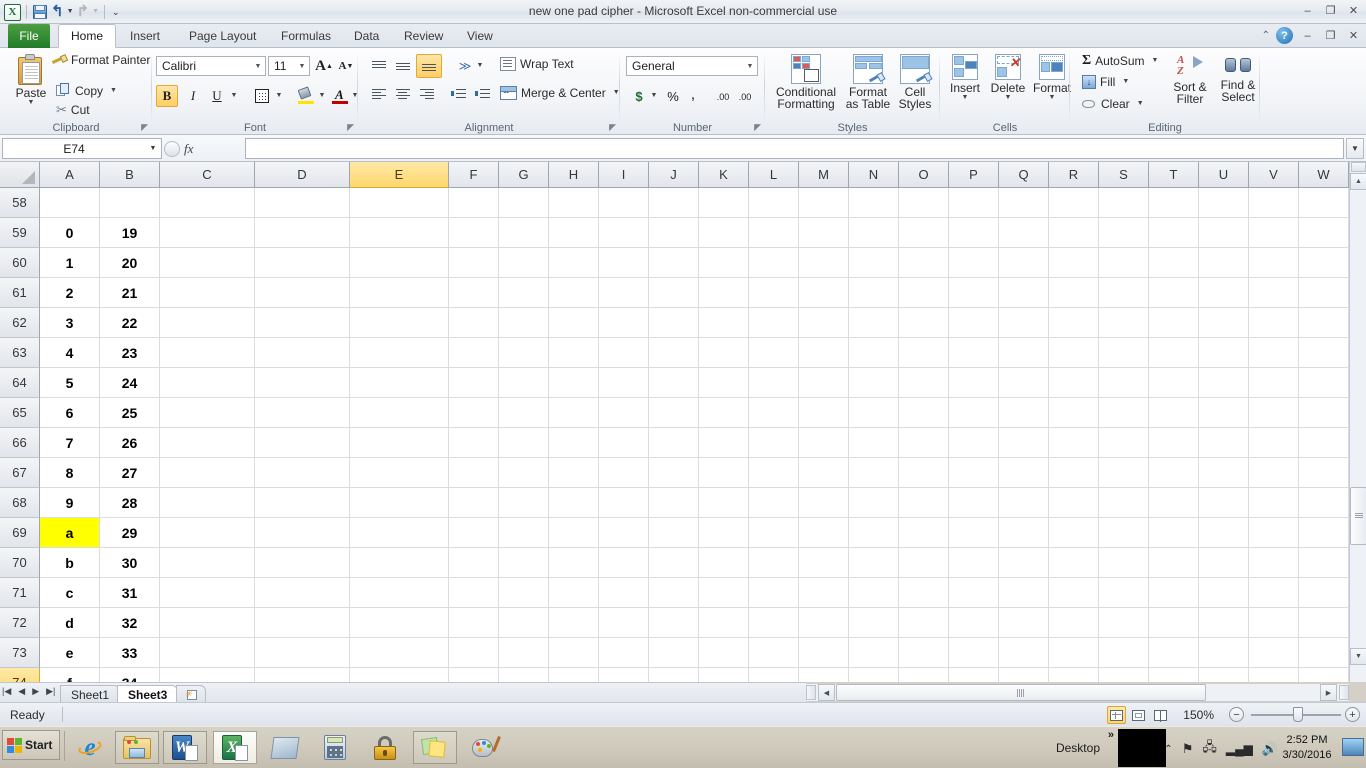 The height and width of the screenshot is (768, 1366). I want to click on cell-B67: 27, so click(130, 472).